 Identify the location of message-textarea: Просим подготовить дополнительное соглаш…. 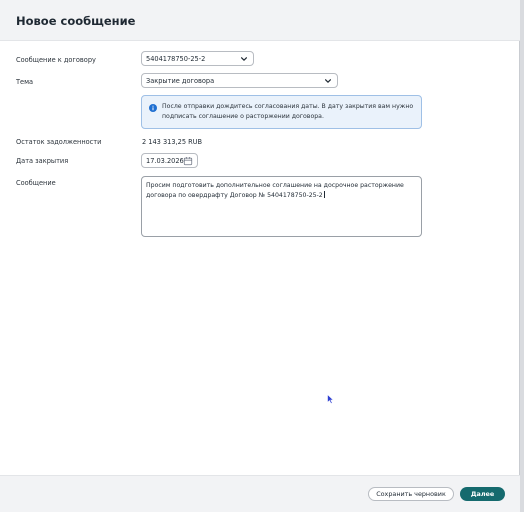
(281, 206).